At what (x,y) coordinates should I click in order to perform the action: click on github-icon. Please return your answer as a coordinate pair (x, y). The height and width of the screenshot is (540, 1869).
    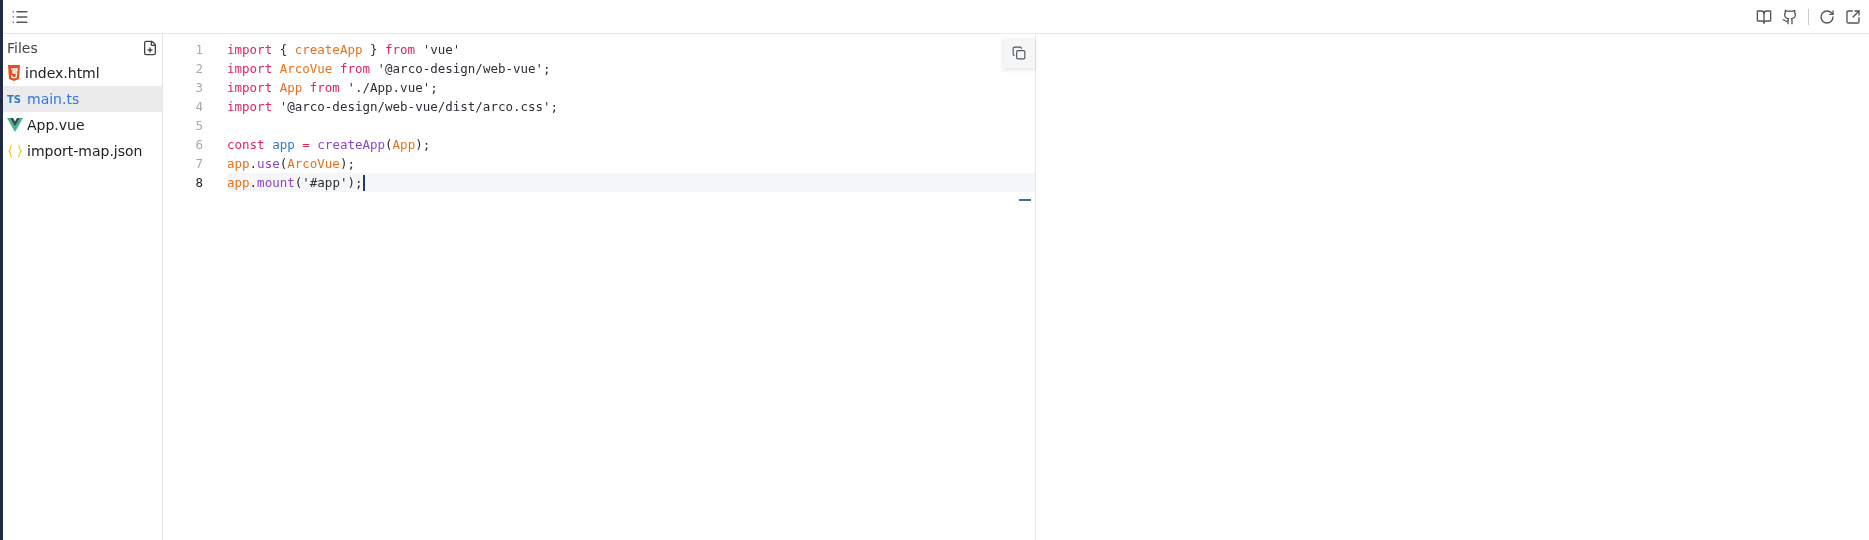
    Looking at the image, I should click on (1790, 16).